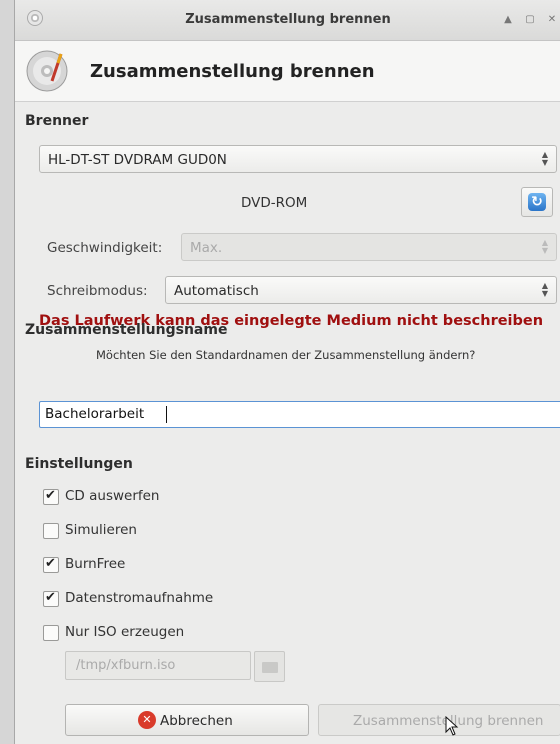 The height and width of the screenshot is (744, 560). I want to click on refresh-button: ↻, so click(537, 202).